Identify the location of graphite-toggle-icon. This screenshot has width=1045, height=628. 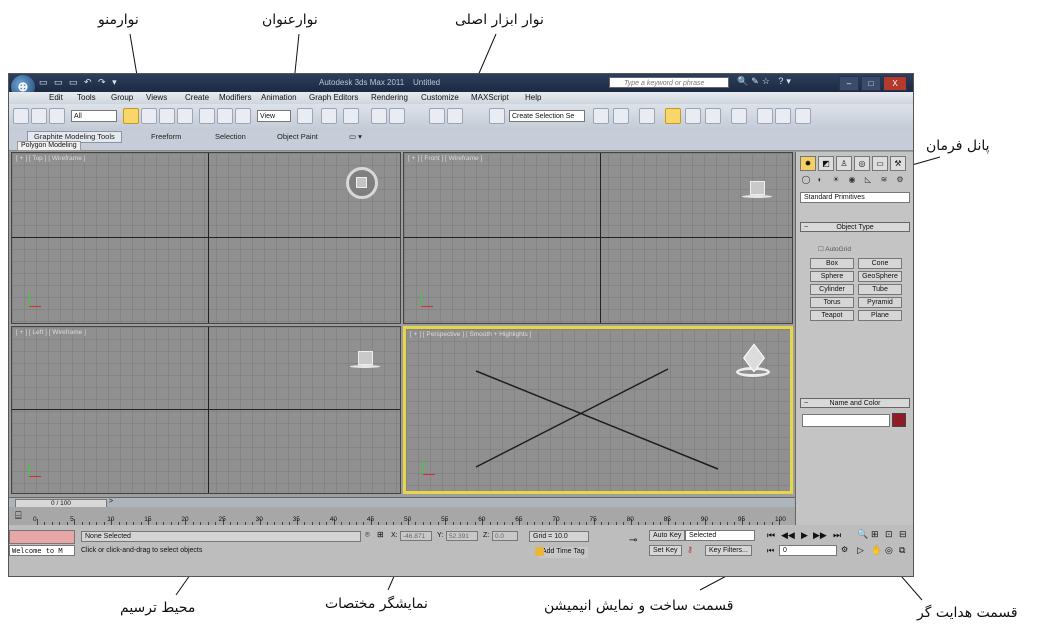
(673, 116).